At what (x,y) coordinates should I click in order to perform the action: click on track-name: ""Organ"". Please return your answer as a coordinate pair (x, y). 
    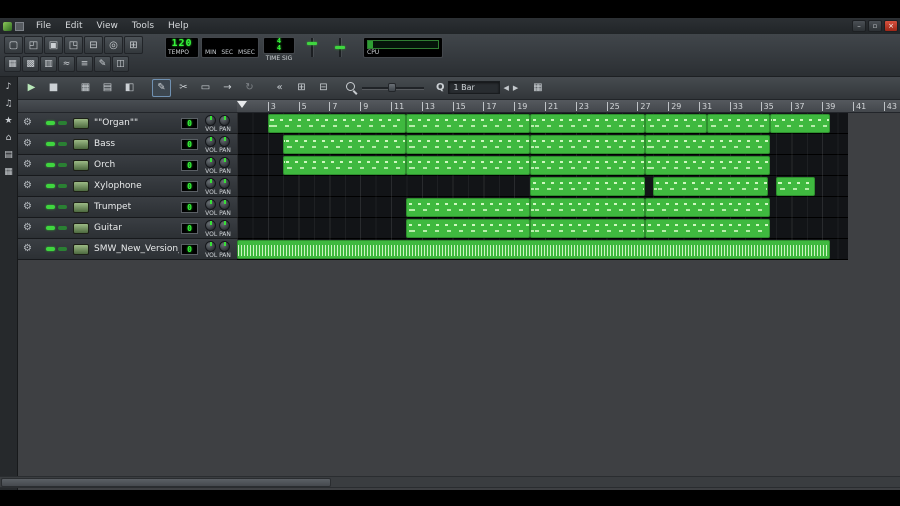
    Looking at the image, I should click on (136, 123).